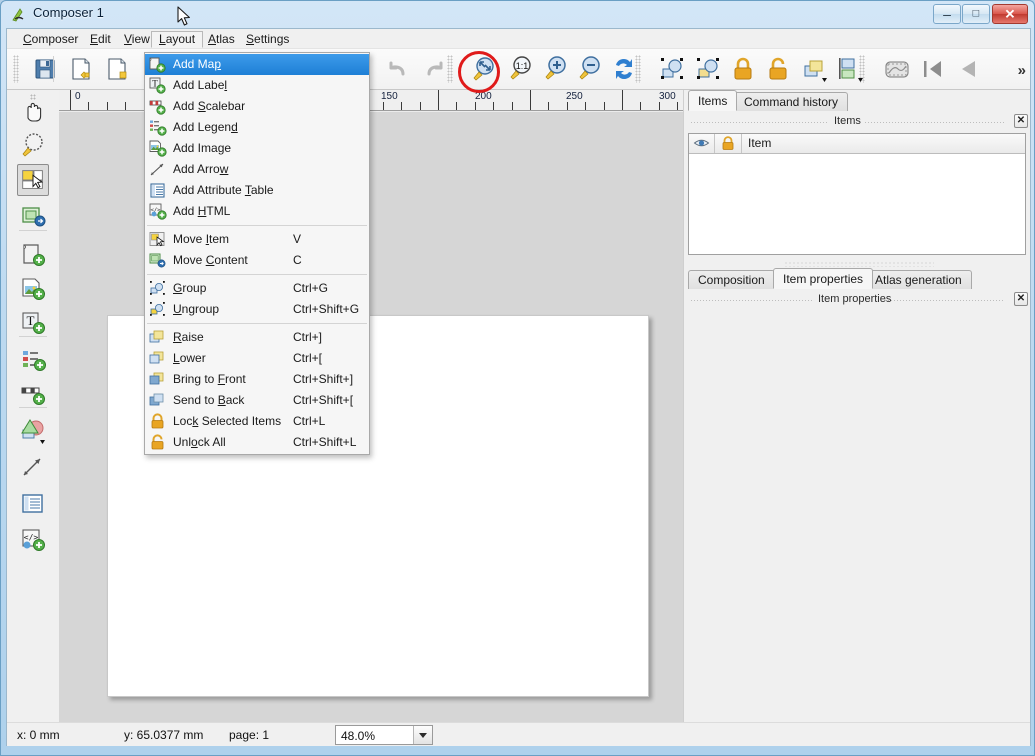 The image size is (1035, 756). Describe the element at coordinates (221, 39) in the screenshot. I see `menu-atlas: Atlas` at that location.